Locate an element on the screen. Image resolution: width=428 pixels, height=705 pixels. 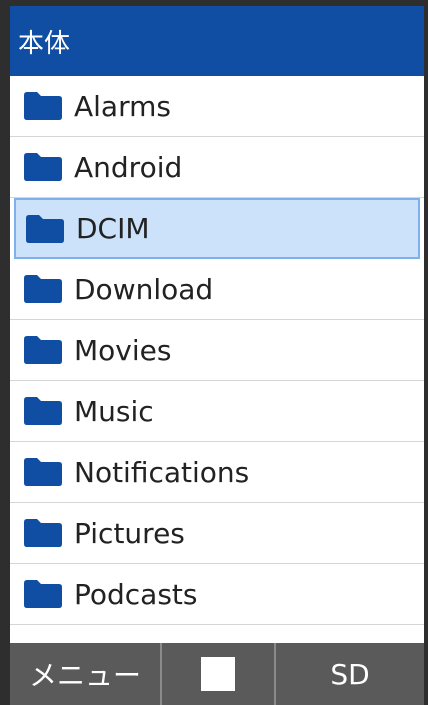
menu-softkey-label: メニュー is located at coordinates (84, 675).